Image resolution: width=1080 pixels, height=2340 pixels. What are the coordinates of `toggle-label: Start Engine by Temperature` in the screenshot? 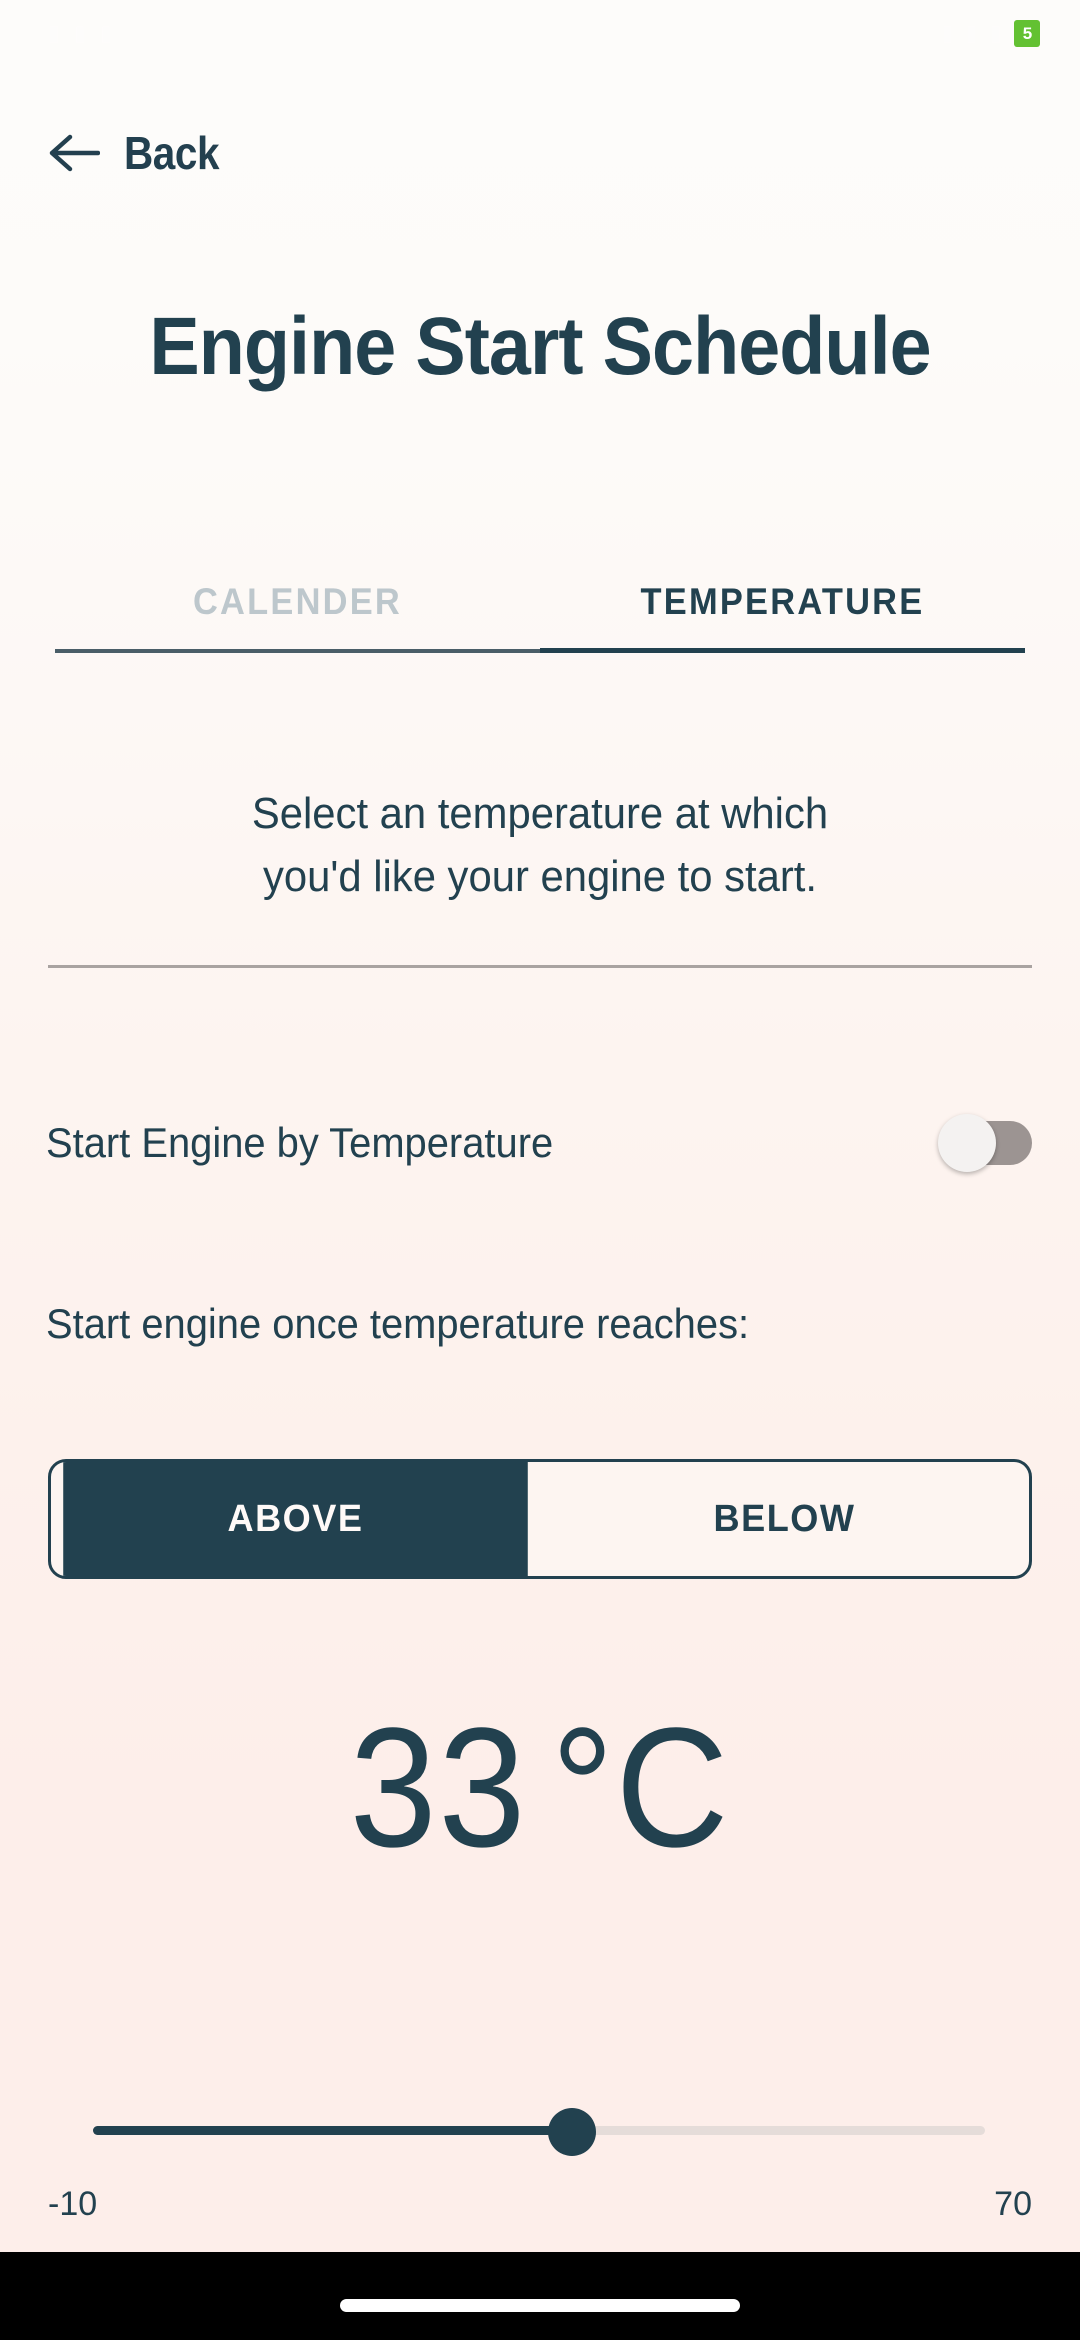 It's located at (300, 1142).